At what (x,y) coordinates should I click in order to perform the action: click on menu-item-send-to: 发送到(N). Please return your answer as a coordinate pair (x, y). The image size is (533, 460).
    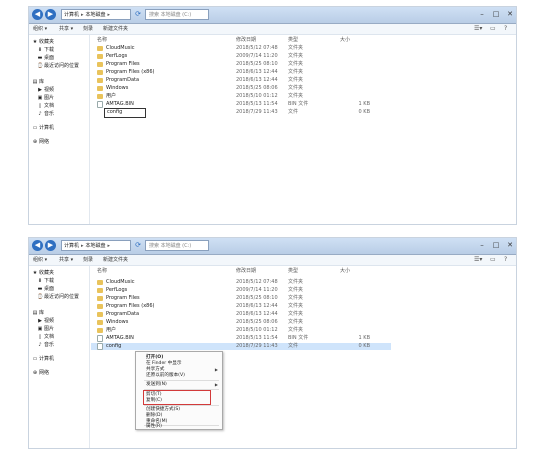
    Looking at the image, I should click on (156, 385).